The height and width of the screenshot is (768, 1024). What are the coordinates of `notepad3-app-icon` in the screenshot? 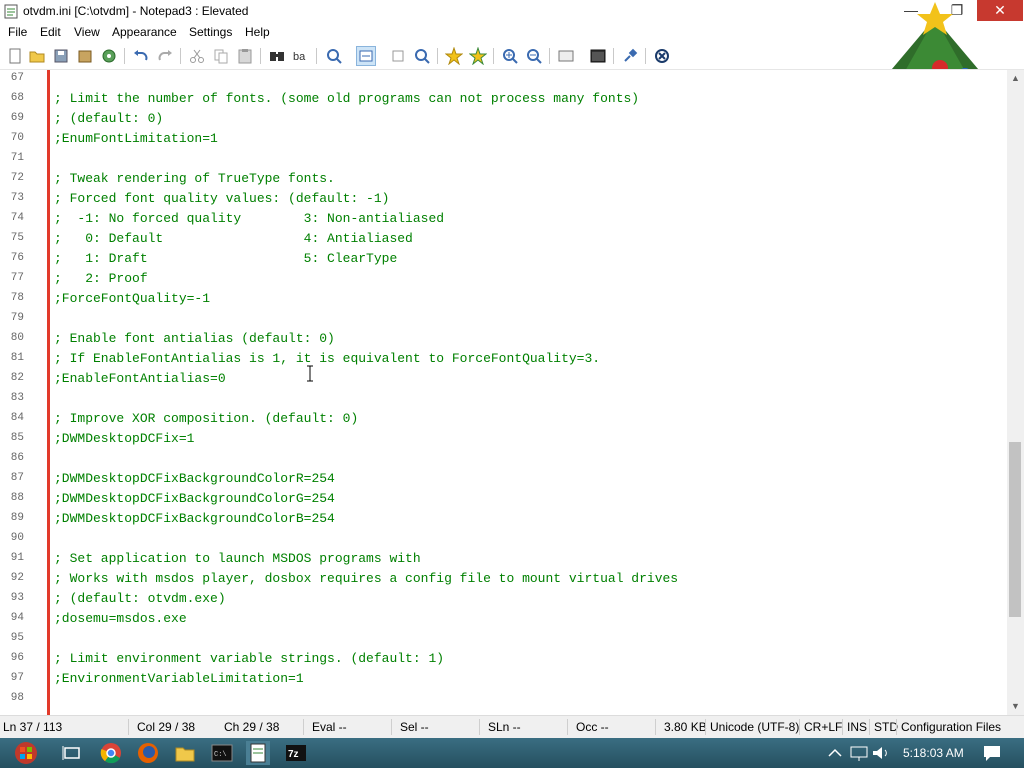 It's located at (11, 11).